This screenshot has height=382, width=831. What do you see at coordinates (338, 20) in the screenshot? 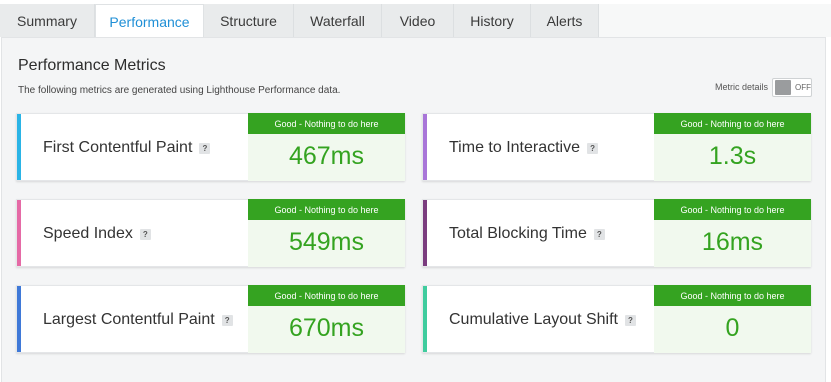
I see `tab-waterfall: Waterfall` at bounding box center [338, 20].